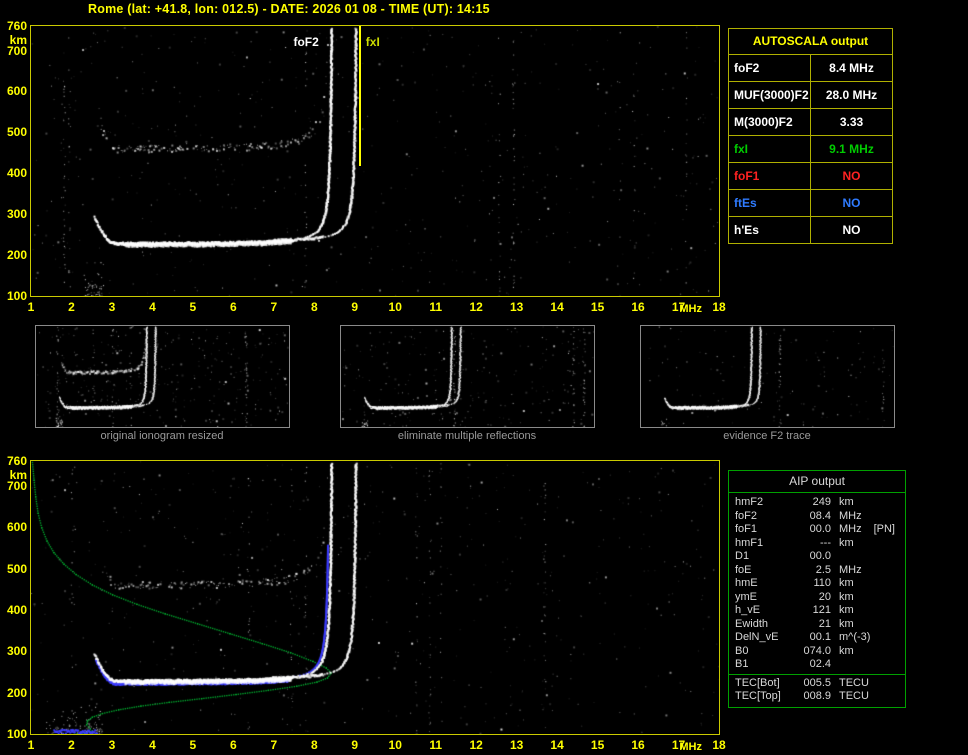 The width and height of the screenshot is (968, 755). I want to click on autoscala-row-label: MUF(3000)F2, so click(770, 95).